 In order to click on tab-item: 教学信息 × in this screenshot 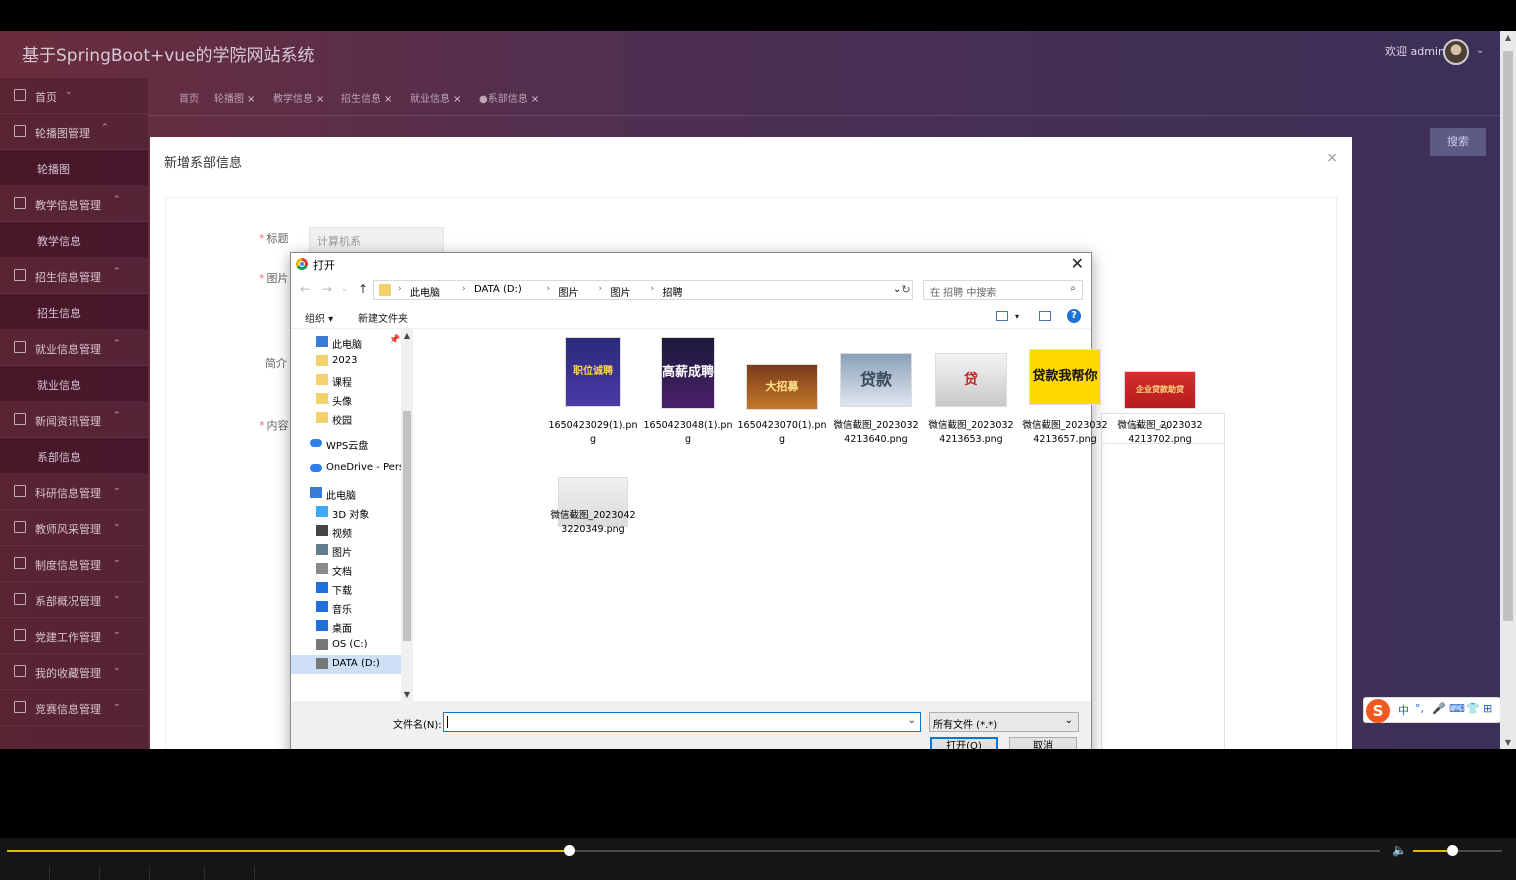, I will do `click(298, 97)`.